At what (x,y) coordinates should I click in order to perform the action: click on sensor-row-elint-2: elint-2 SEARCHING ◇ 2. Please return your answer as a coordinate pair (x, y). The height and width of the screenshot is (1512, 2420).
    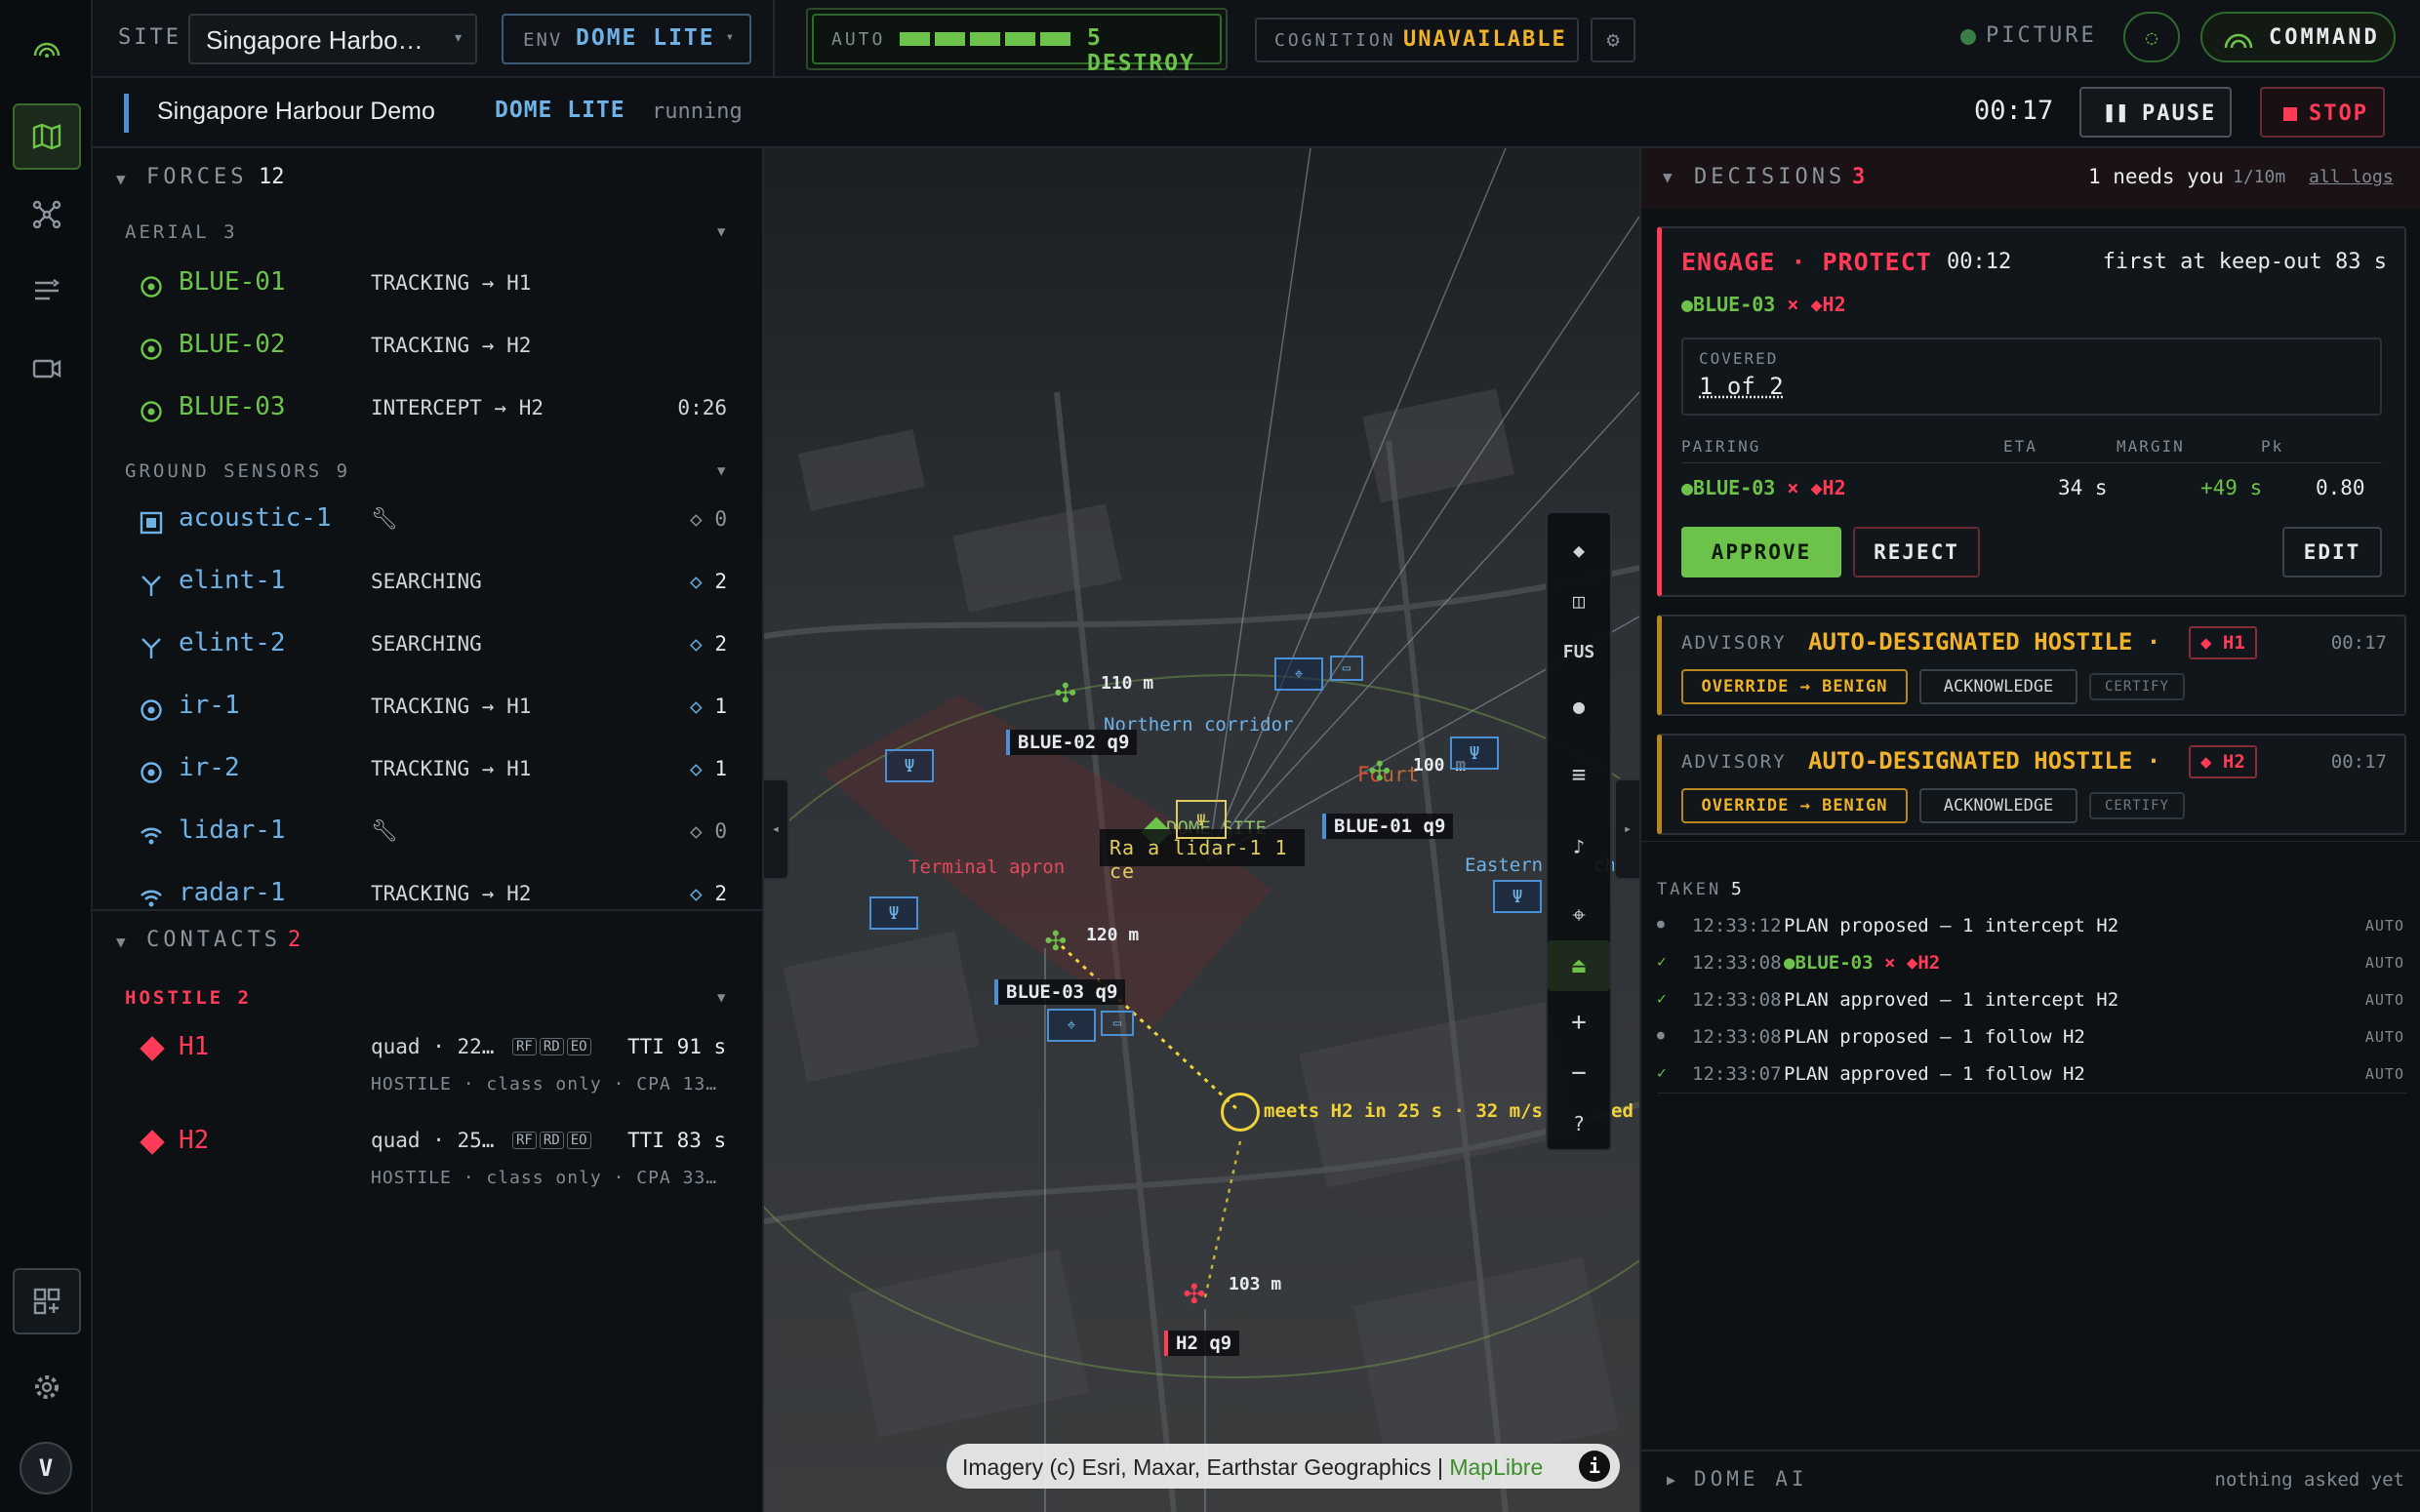
    Looking at the image, I should click on (427, 647).